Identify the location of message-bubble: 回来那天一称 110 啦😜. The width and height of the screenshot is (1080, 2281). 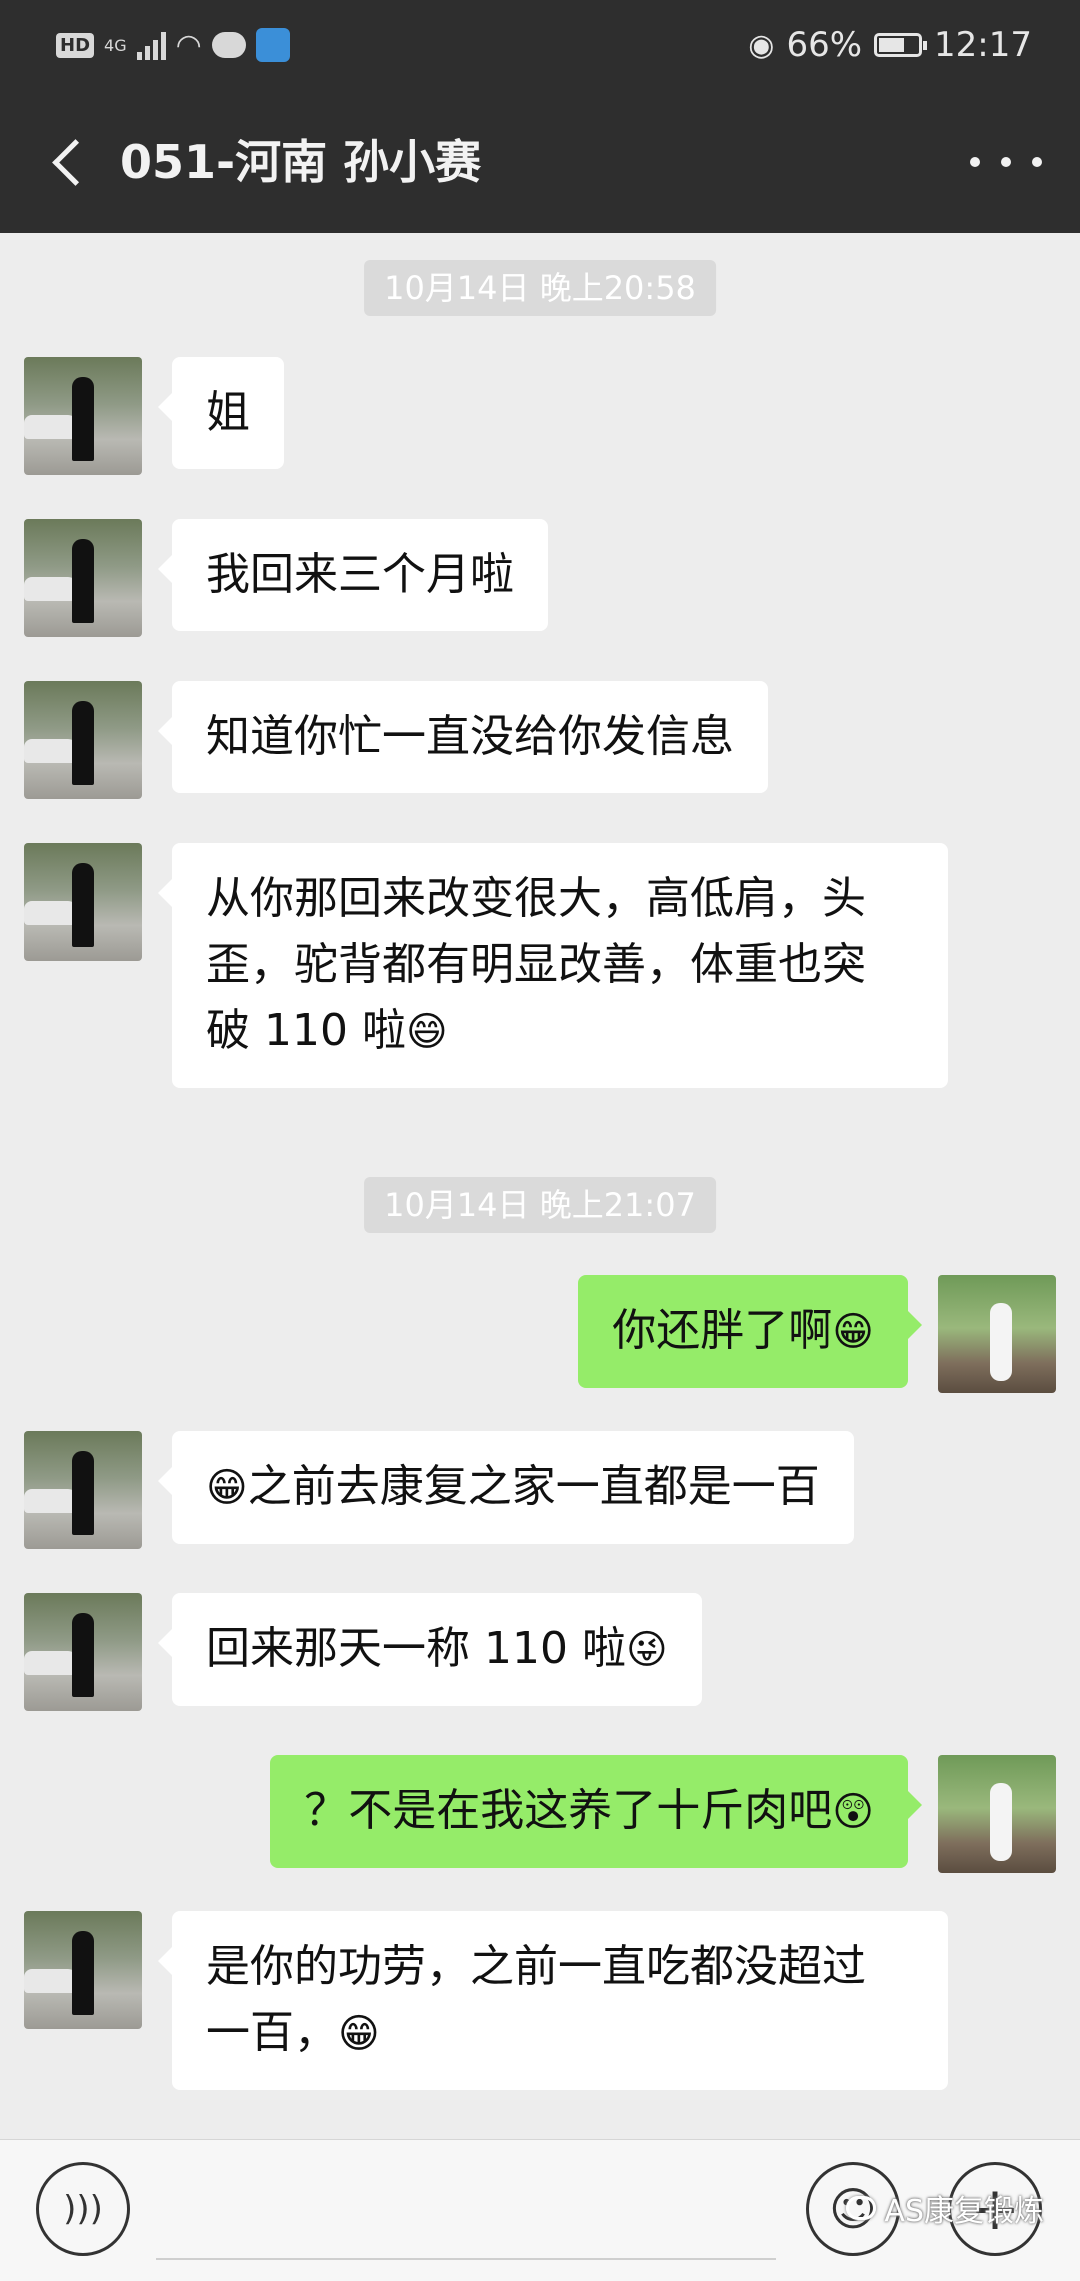
(430, 1649).